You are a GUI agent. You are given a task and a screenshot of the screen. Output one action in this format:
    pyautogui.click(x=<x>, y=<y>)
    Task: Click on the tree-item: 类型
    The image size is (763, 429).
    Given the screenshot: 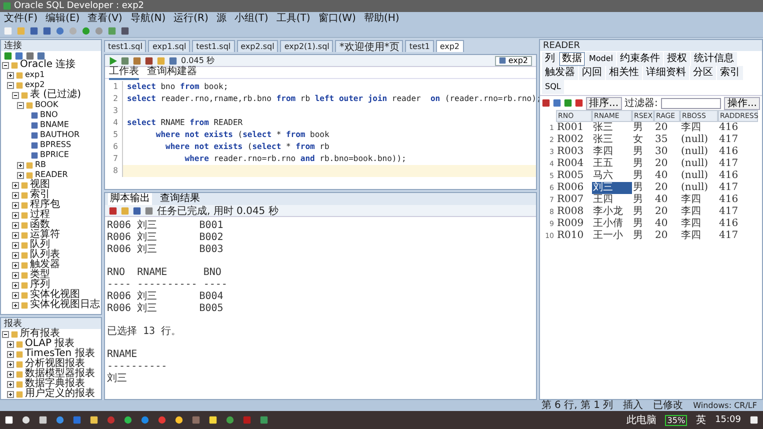 What is the action you would take?
    pyautogui.click(x=40, y=275)
    